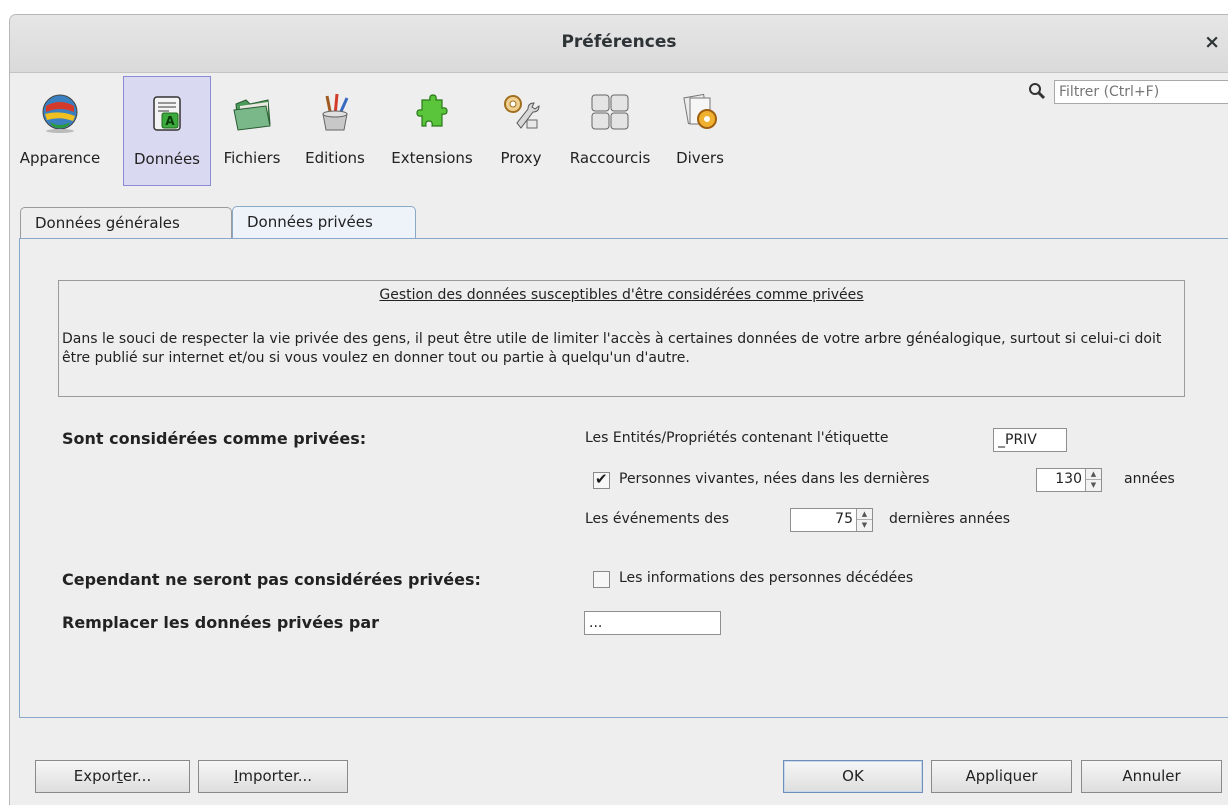 The width and height of the screenshot is (1228, 805). What do you see at coordinates (1001, 776) in the screenshot?
I see `apply-button: Appliquer` at bounding box center [1001, 776].